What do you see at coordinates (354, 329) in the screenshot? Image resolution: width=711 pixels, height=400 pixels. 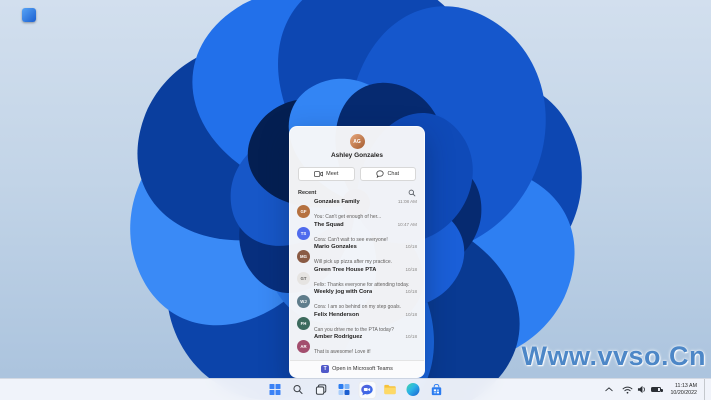 I see `conversation-preview: Can you drive me to the PTA today?` at bounding box center [354, 329].